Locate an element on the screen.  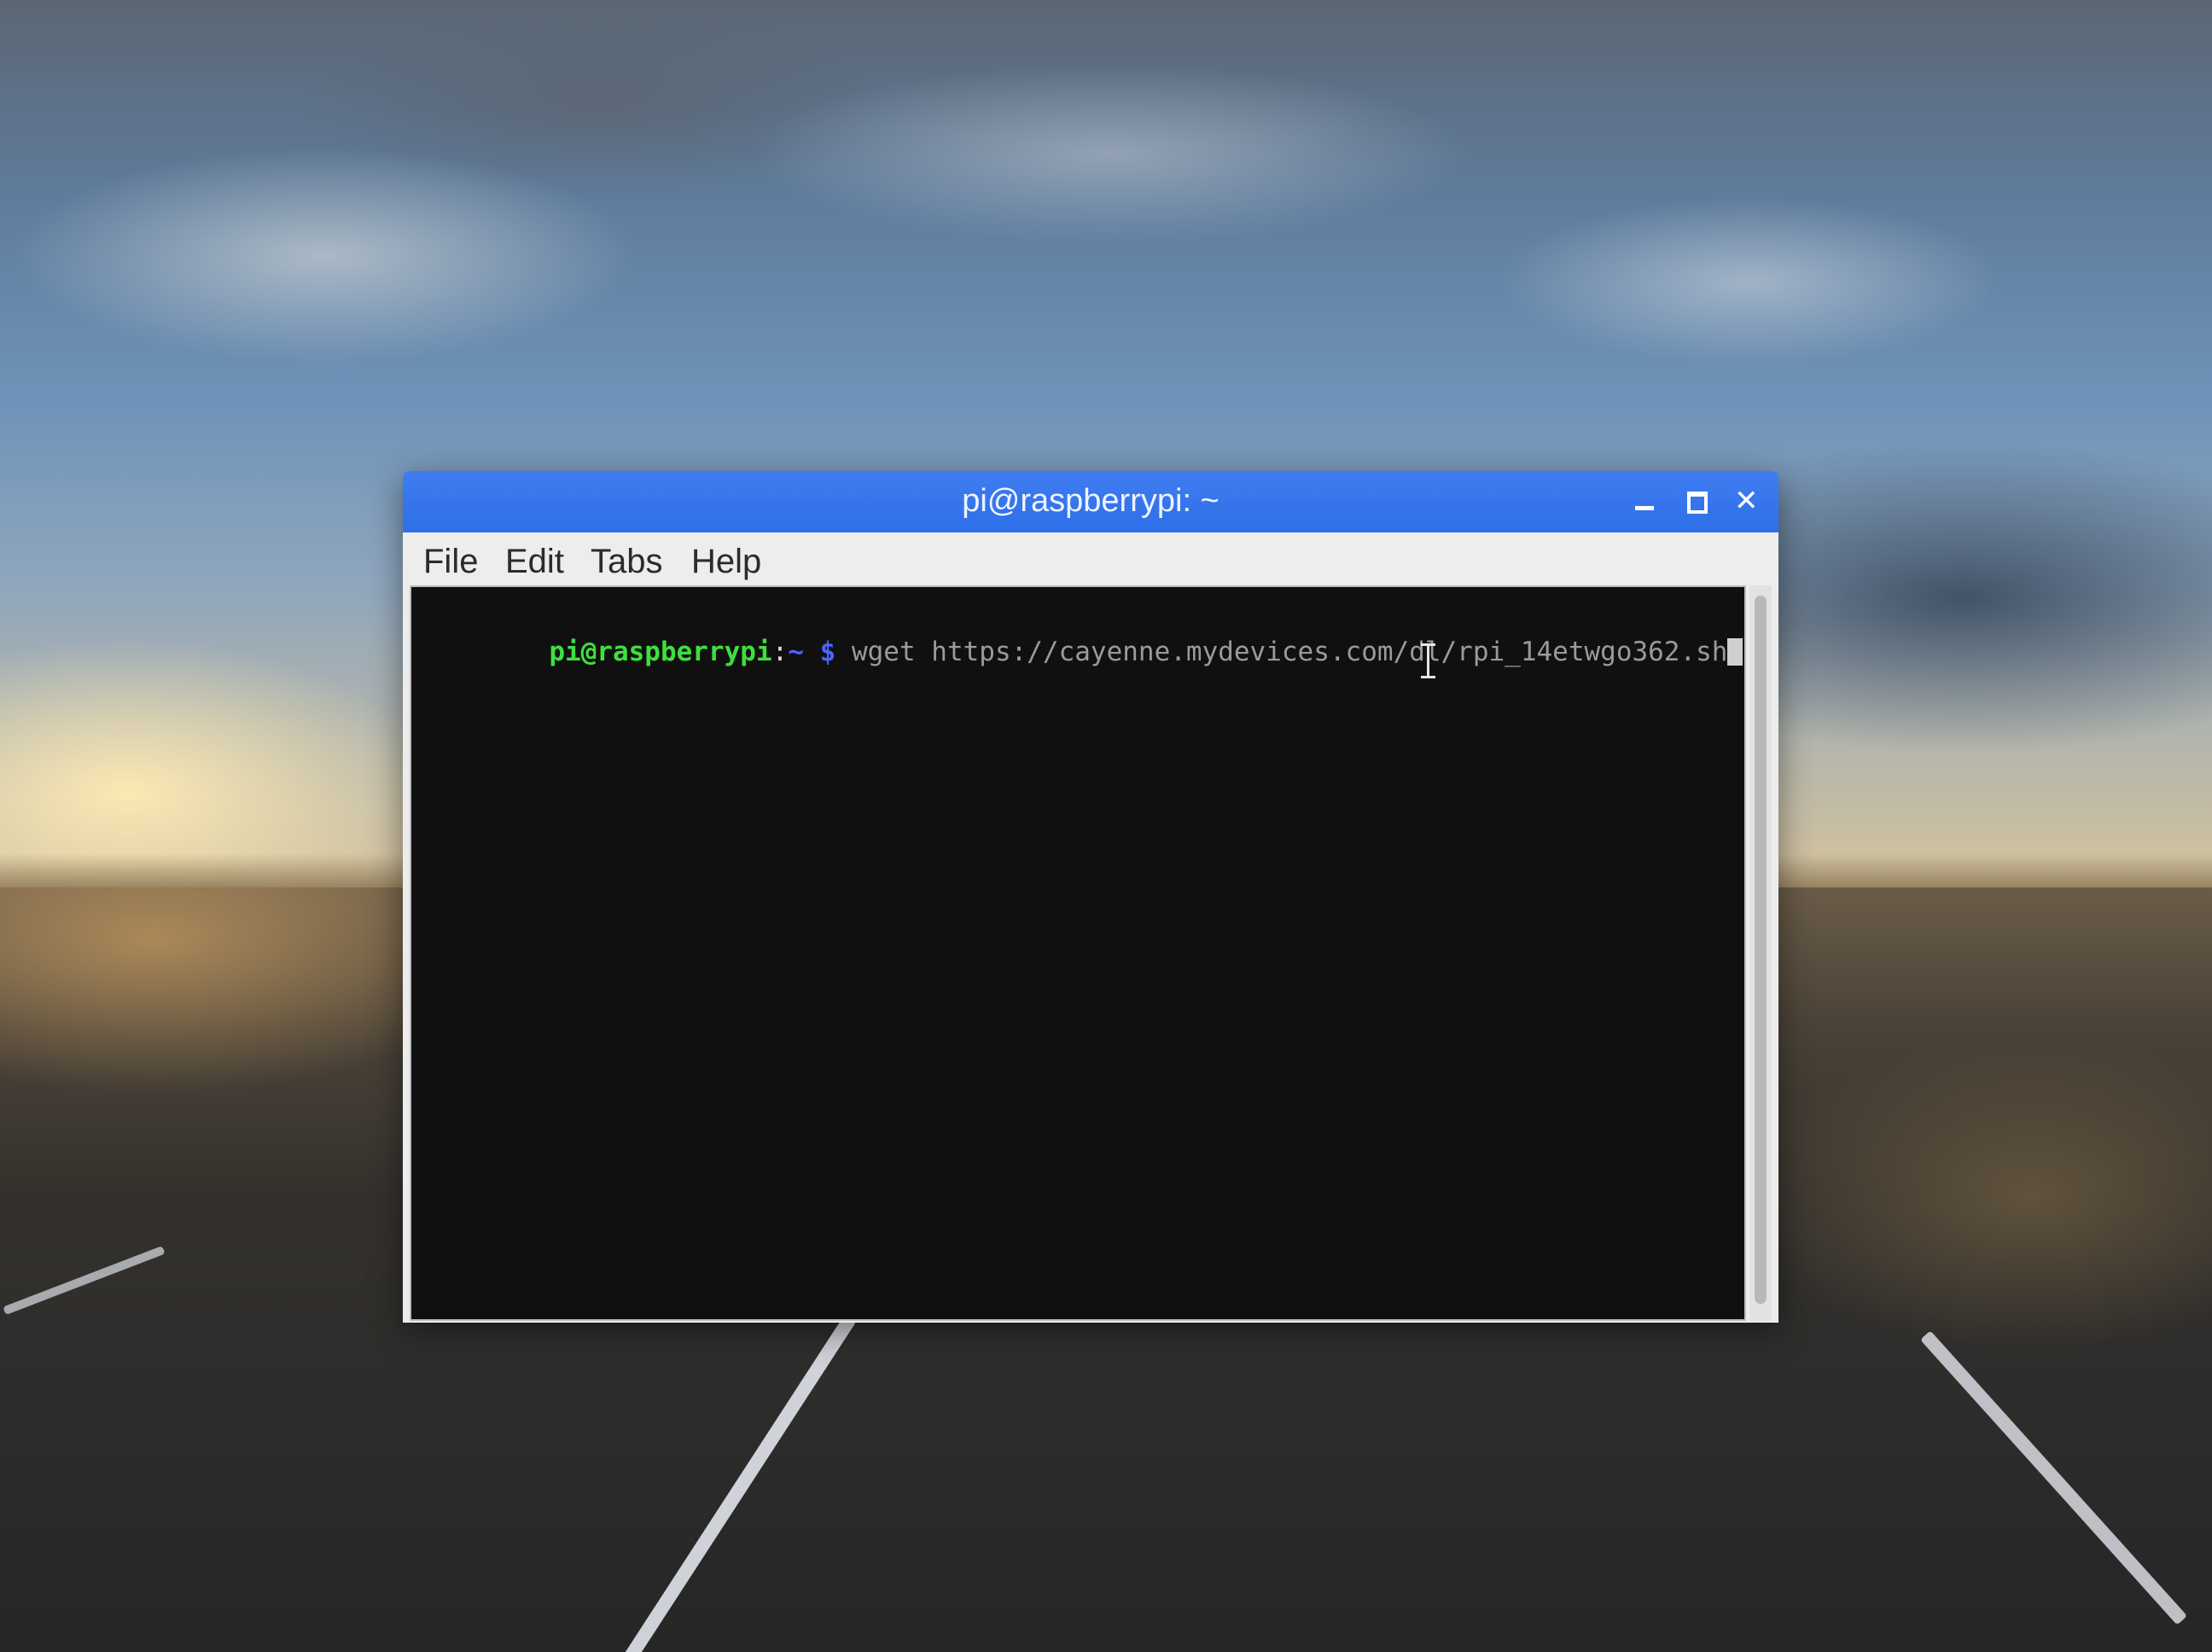
close-button: ✕ is located at coordinates (1746, 502).